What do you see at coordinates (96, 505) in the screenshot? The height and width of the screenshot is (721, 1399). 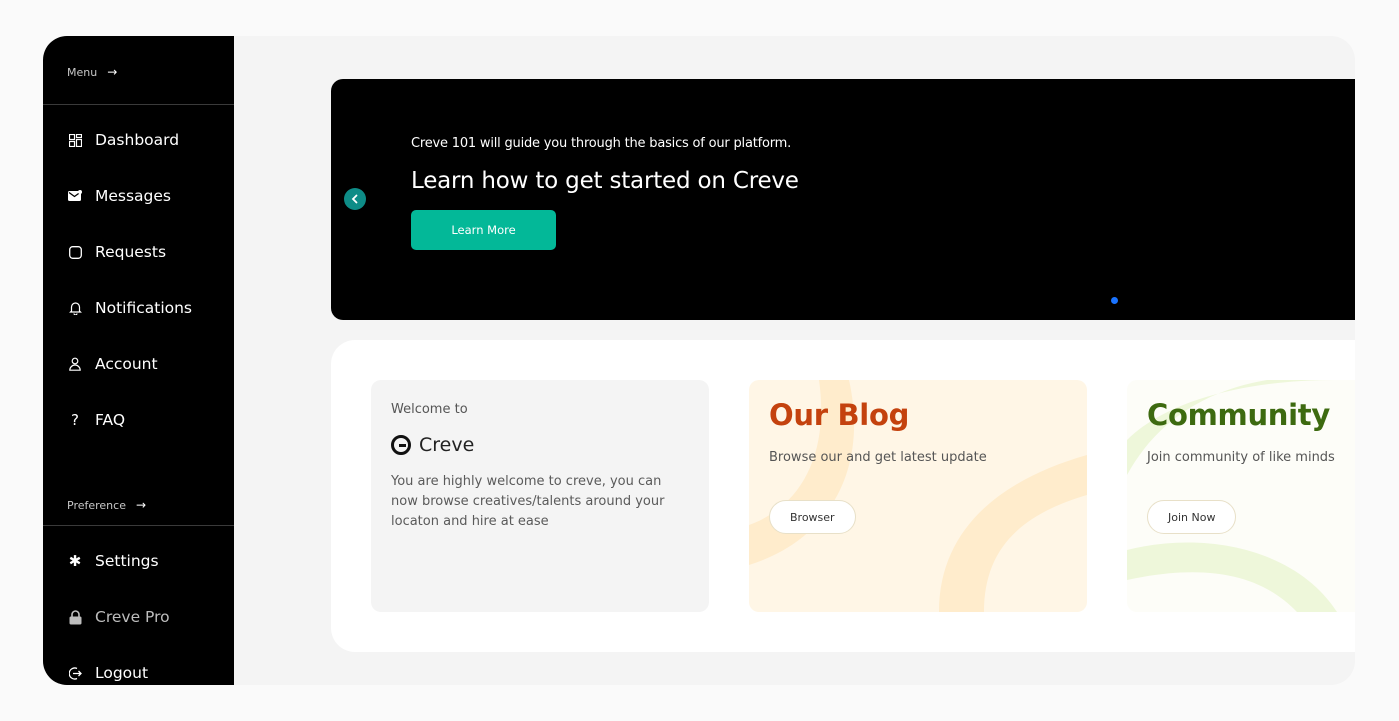 I see `preference-label: Preference` at bounding box center [96, 505].